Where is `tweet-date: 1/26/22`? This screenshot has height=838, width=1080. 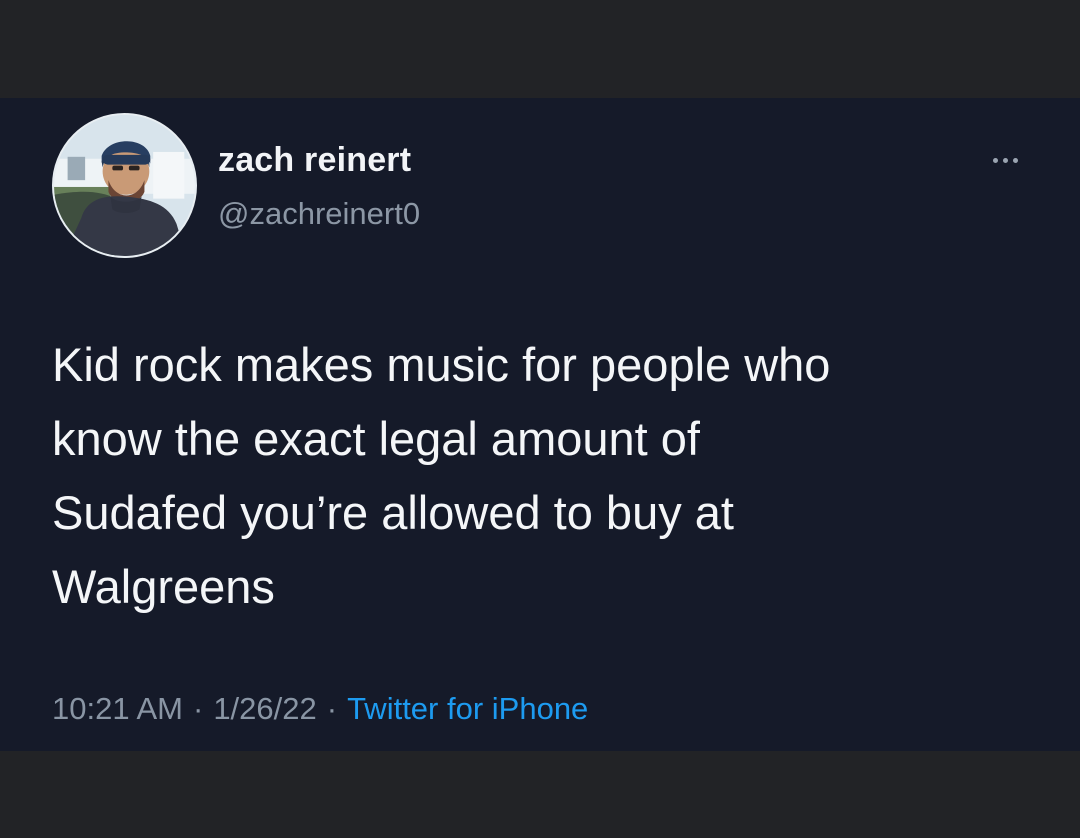
tweet-date: 1/26/22 is located at coordinates (264, 708).